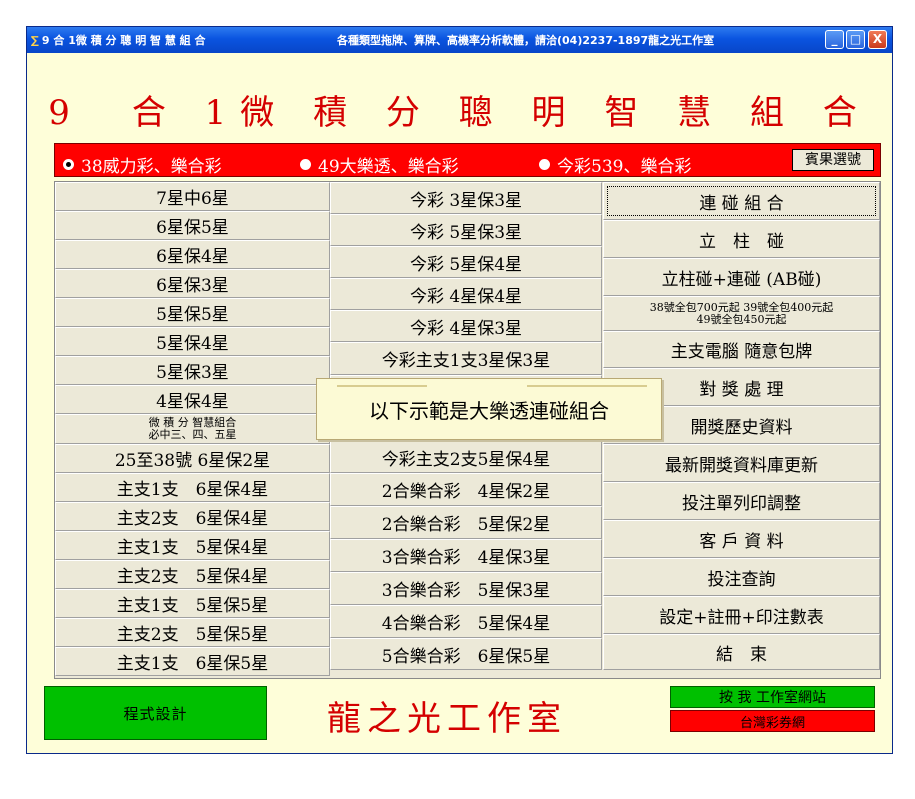 This screenshot has height=799, width=915. I want to click on col1-button-15: 主支2支 5星保5星, so click(192, 632).